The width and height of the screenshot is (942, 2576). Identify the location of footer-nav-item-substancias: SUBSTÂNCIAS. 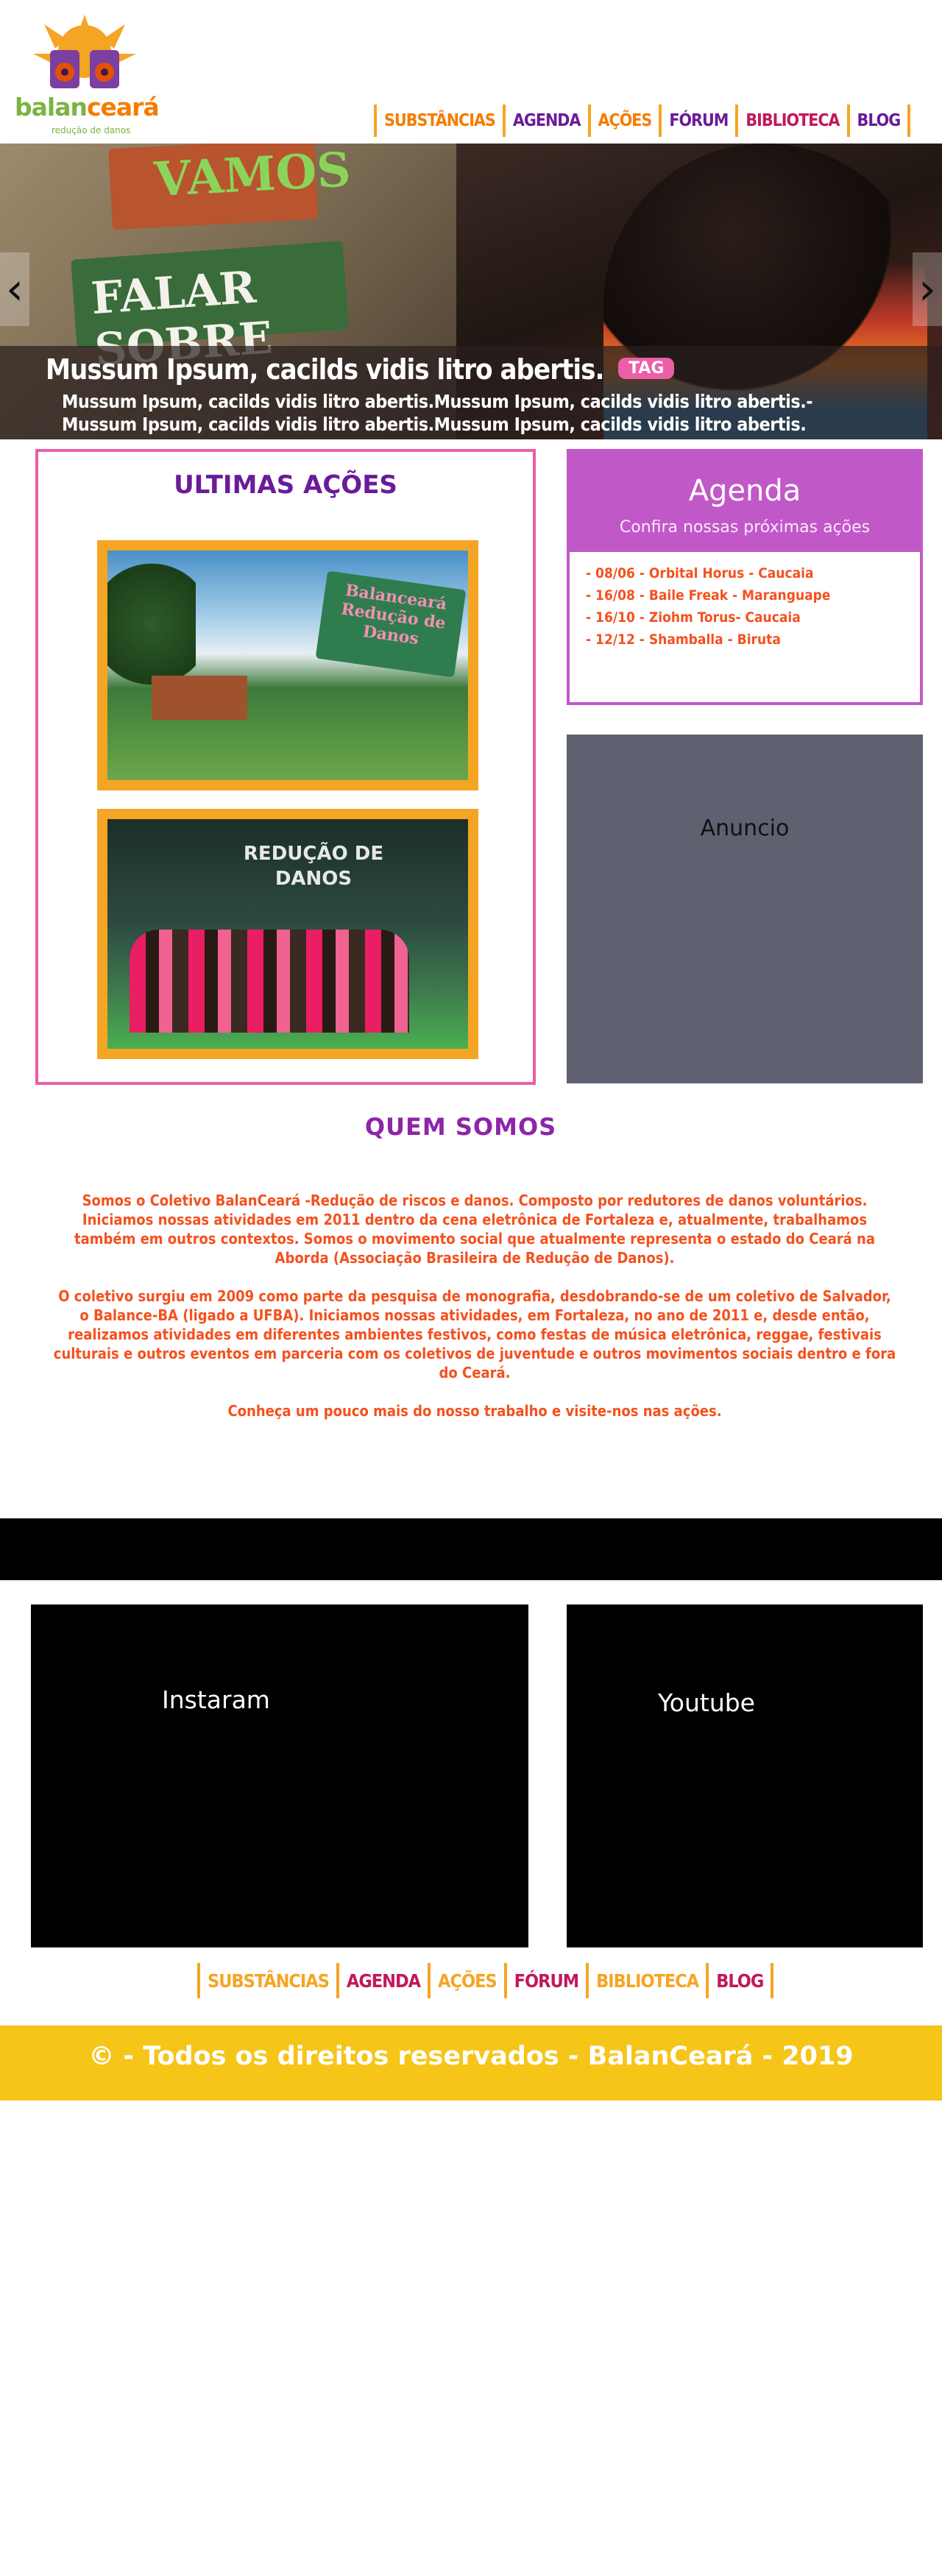
(266, 1980).